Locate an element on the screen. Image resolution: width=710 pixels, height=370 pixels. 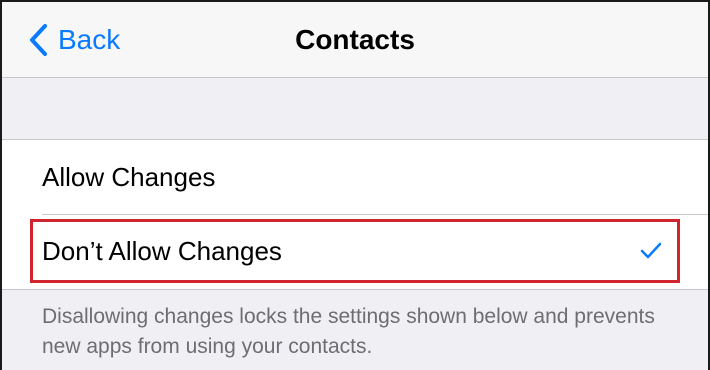
row-separator is located at coordinates (375, 214).